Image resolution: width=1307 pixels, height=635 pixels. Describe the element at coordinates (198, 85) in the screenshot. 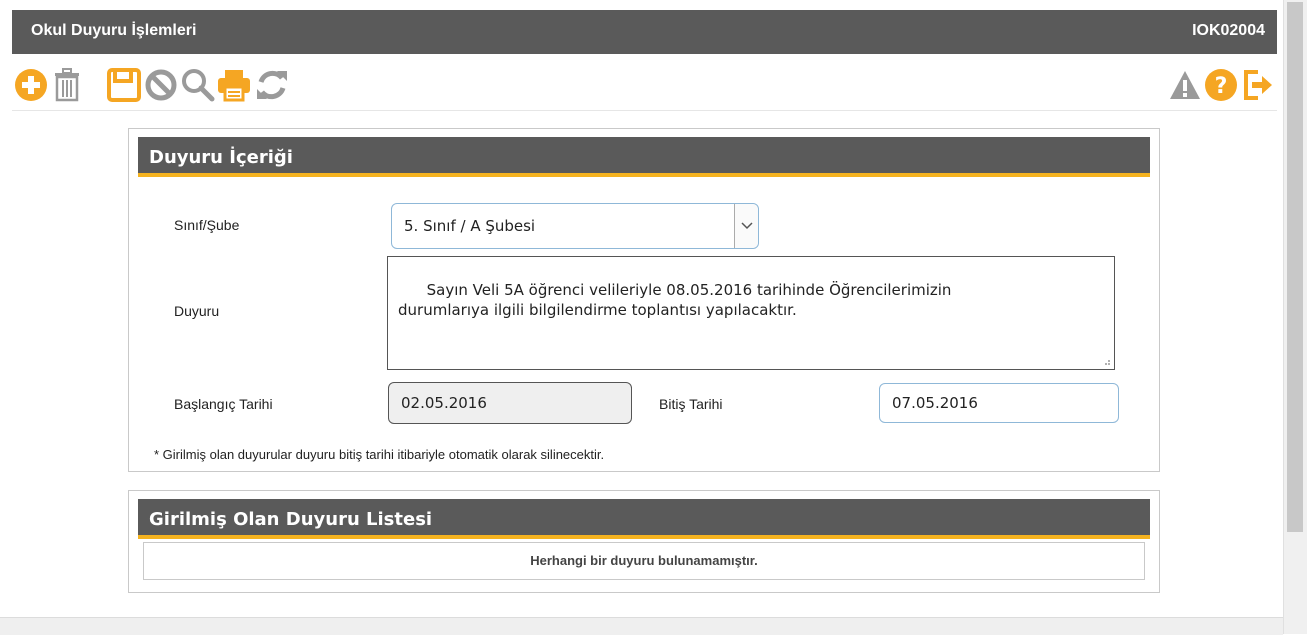

I see `search-icon` at that location.